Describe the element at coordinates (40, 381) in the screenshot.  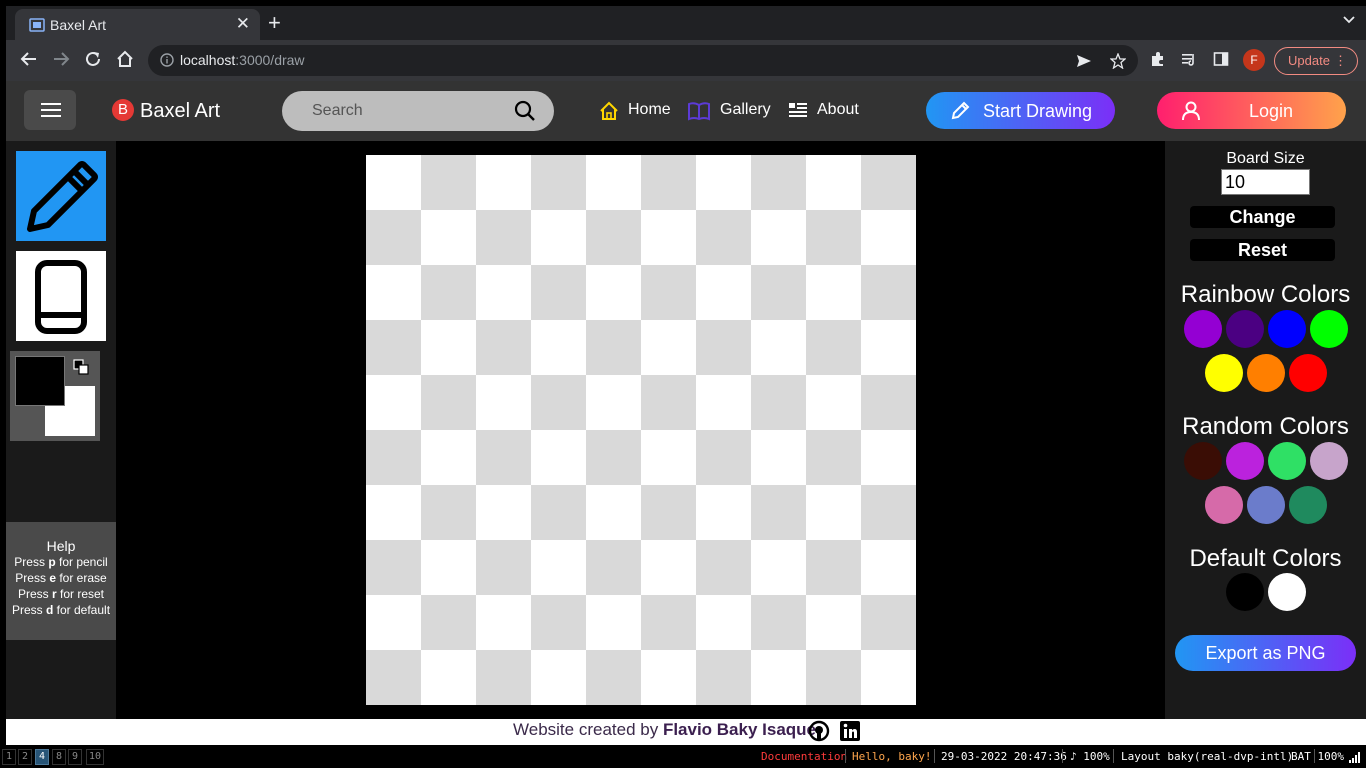
I see `primary-color-swatch` at that location.